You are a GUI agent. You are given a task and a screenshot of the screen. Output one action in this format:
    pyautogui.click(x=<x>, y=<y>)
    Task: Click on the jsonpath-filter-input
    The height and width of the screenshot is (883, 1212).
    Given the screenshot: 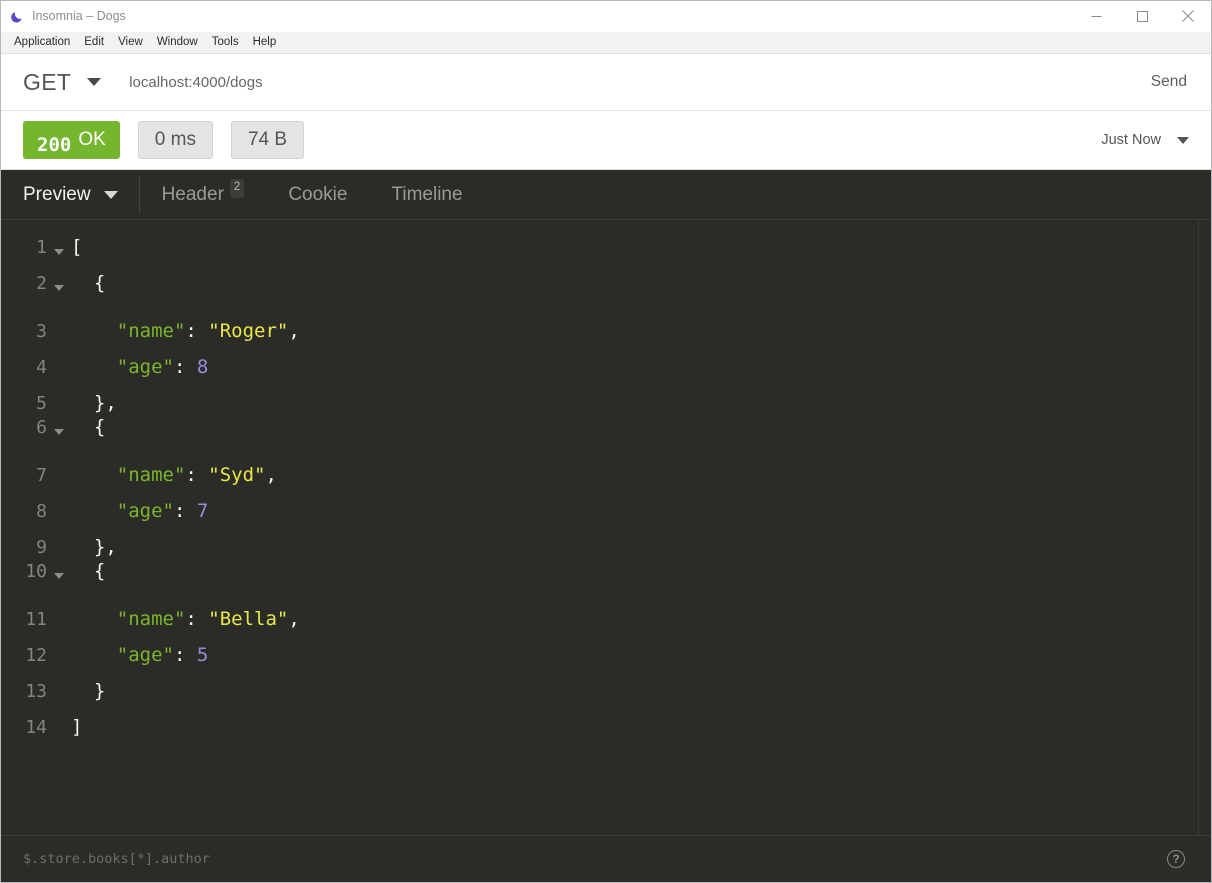 What is the action you would take?
    pyautogui.click(x=595, y=859)
    